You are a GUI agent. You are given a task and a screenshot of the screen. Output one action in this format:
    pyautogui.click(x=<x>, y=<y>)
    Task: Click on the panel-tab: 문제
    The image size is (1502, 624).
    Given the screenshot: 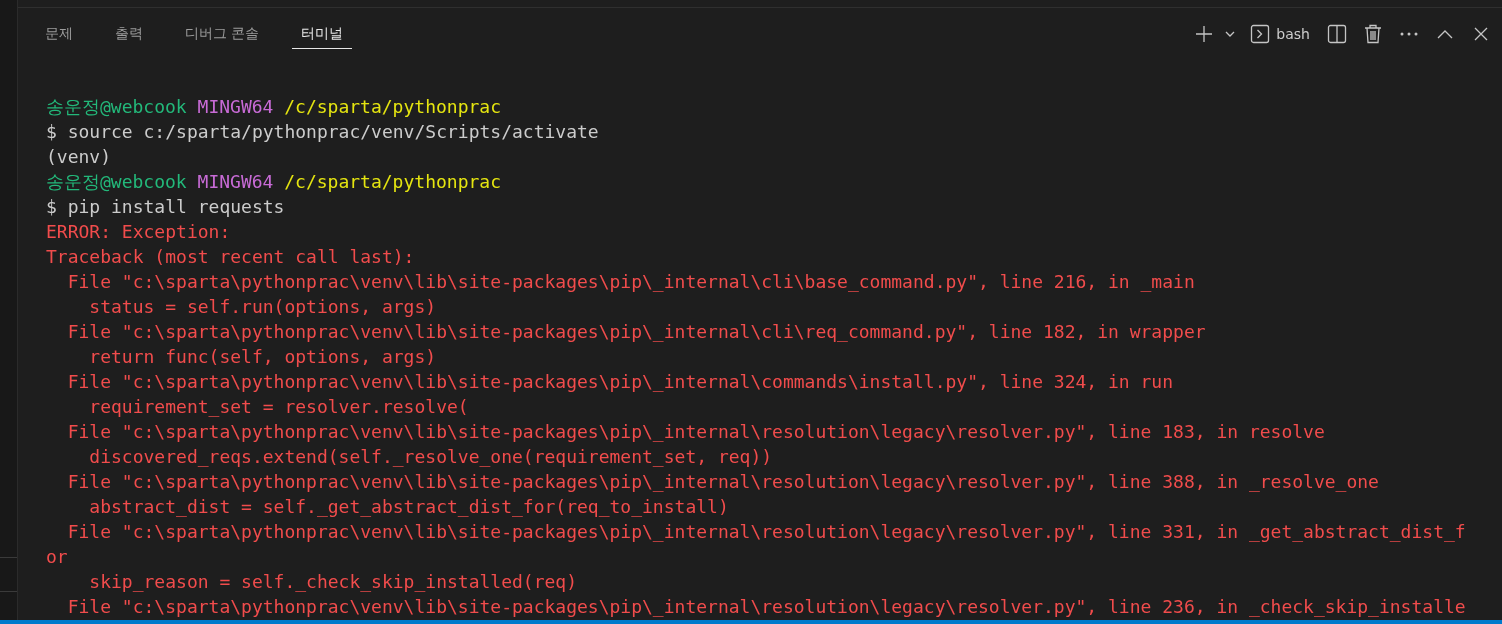 What is the action you would take?
    pyautogui.click(x=59, y=34)
    